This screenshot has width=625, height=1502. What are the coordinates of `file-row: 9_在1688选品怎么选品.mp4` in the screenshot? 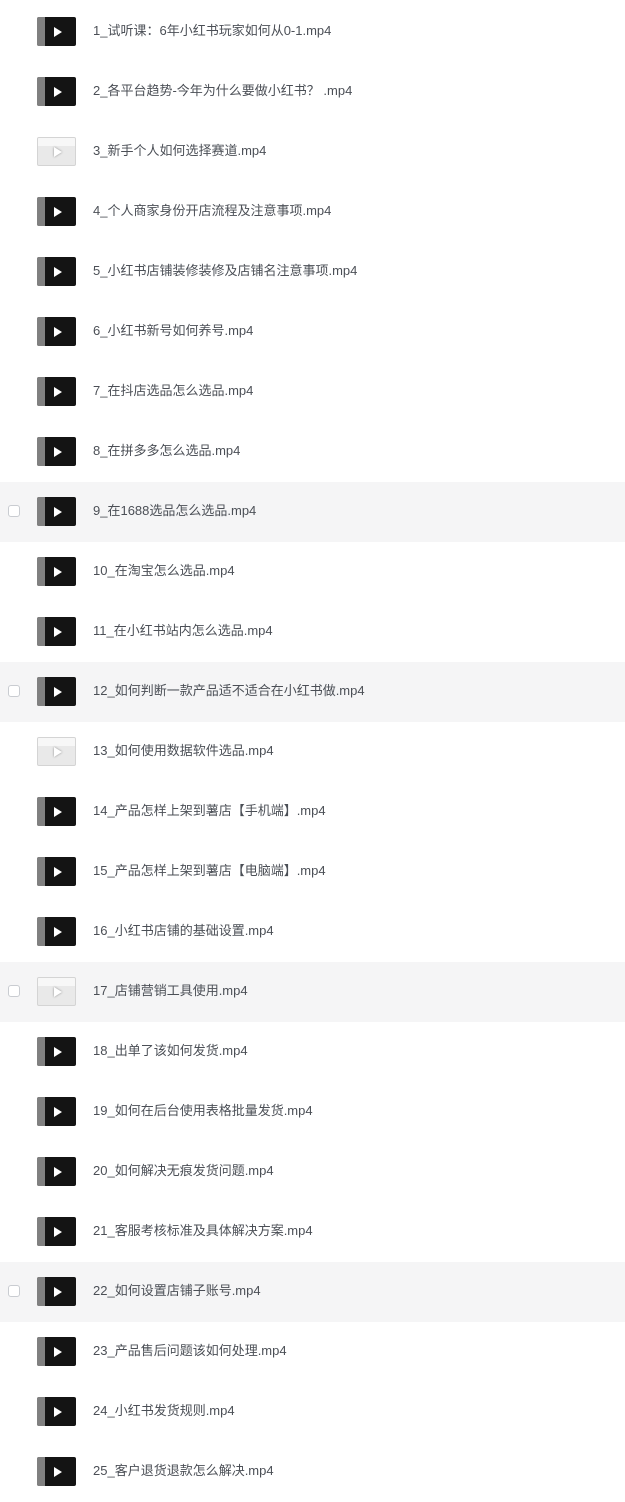 It's located at (312, 512).